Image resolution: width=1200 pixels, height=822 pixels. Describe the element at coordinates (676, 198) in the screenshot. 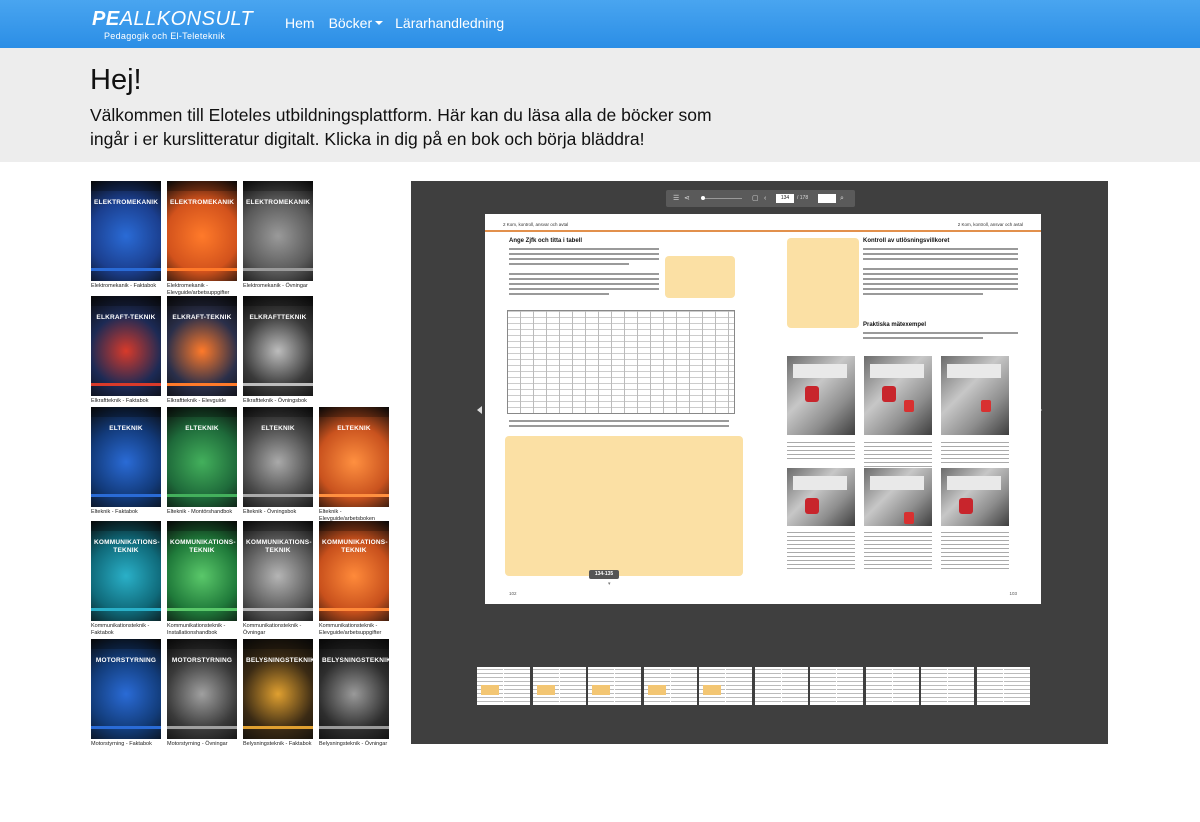

I see `menu-icon: ☰` at that location.